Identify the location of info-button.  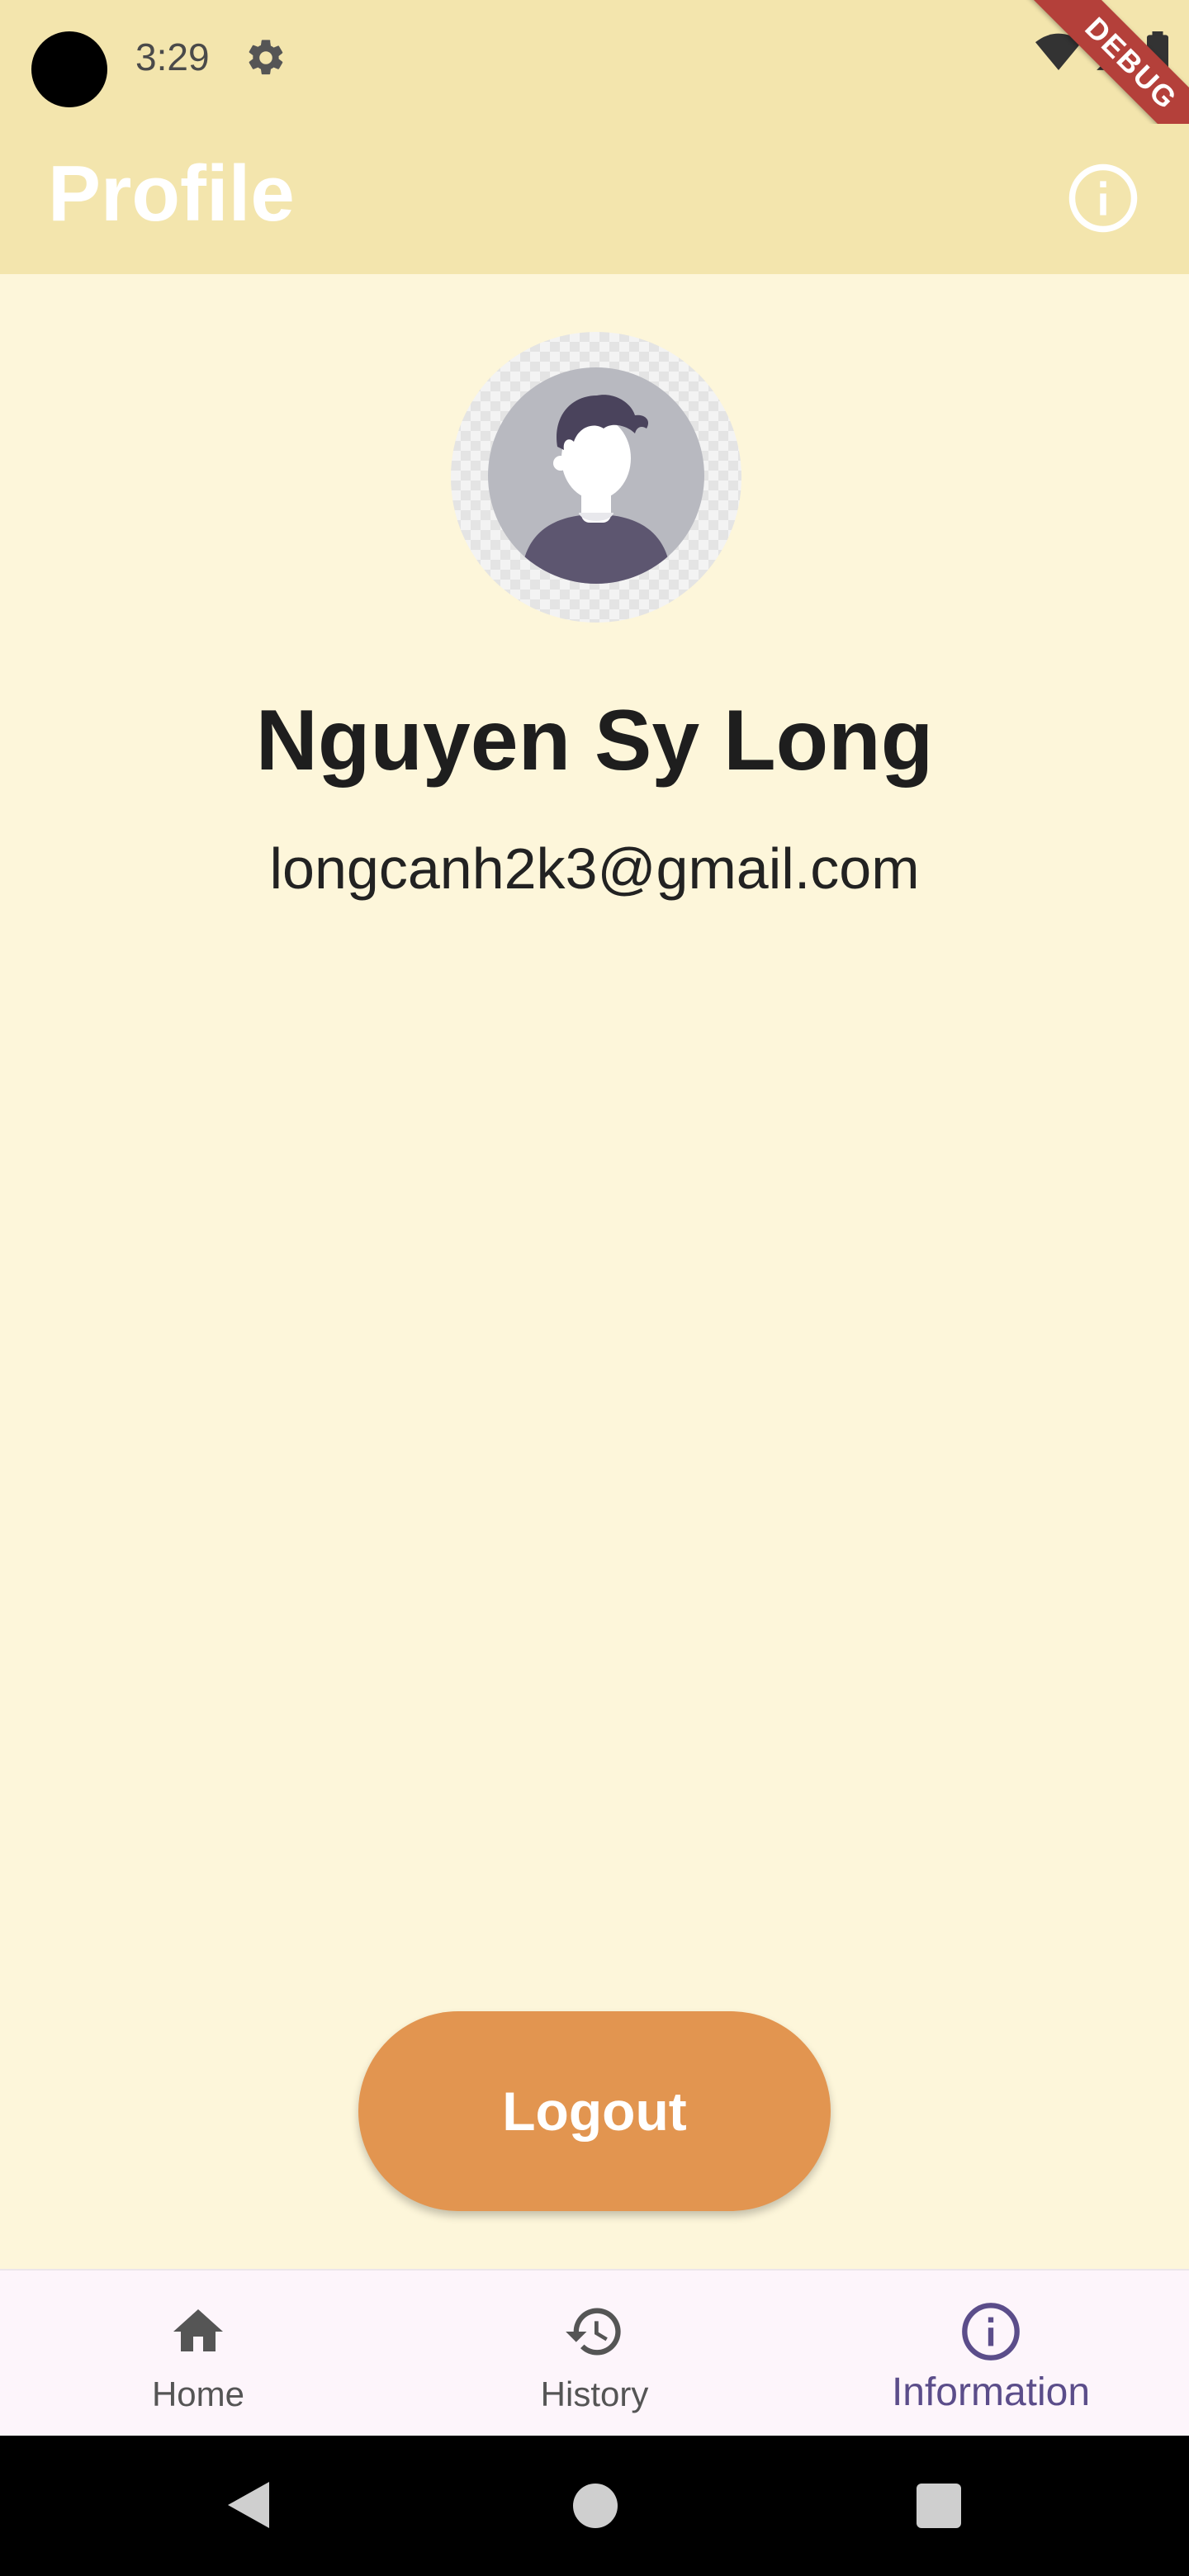
(1103, 200).